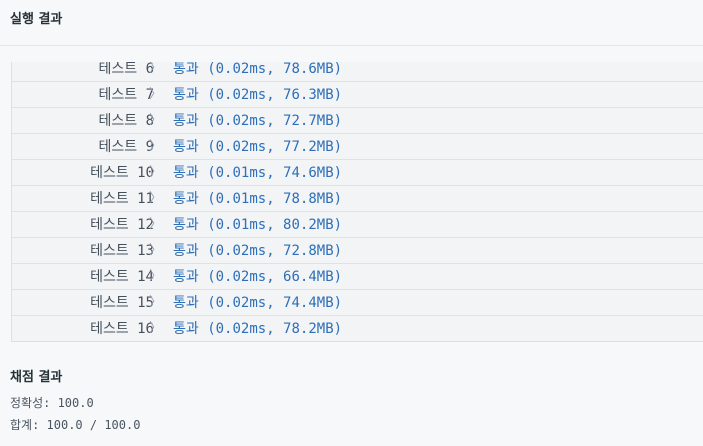 The height and width of the screenshot is (446, 703). What do you see at coordinates (357, 277) in the screenshot?
I see `test-row: 테스트 14 〉 통과 (0.02ms, 66.4MB)` at bounding box center [357, 277].